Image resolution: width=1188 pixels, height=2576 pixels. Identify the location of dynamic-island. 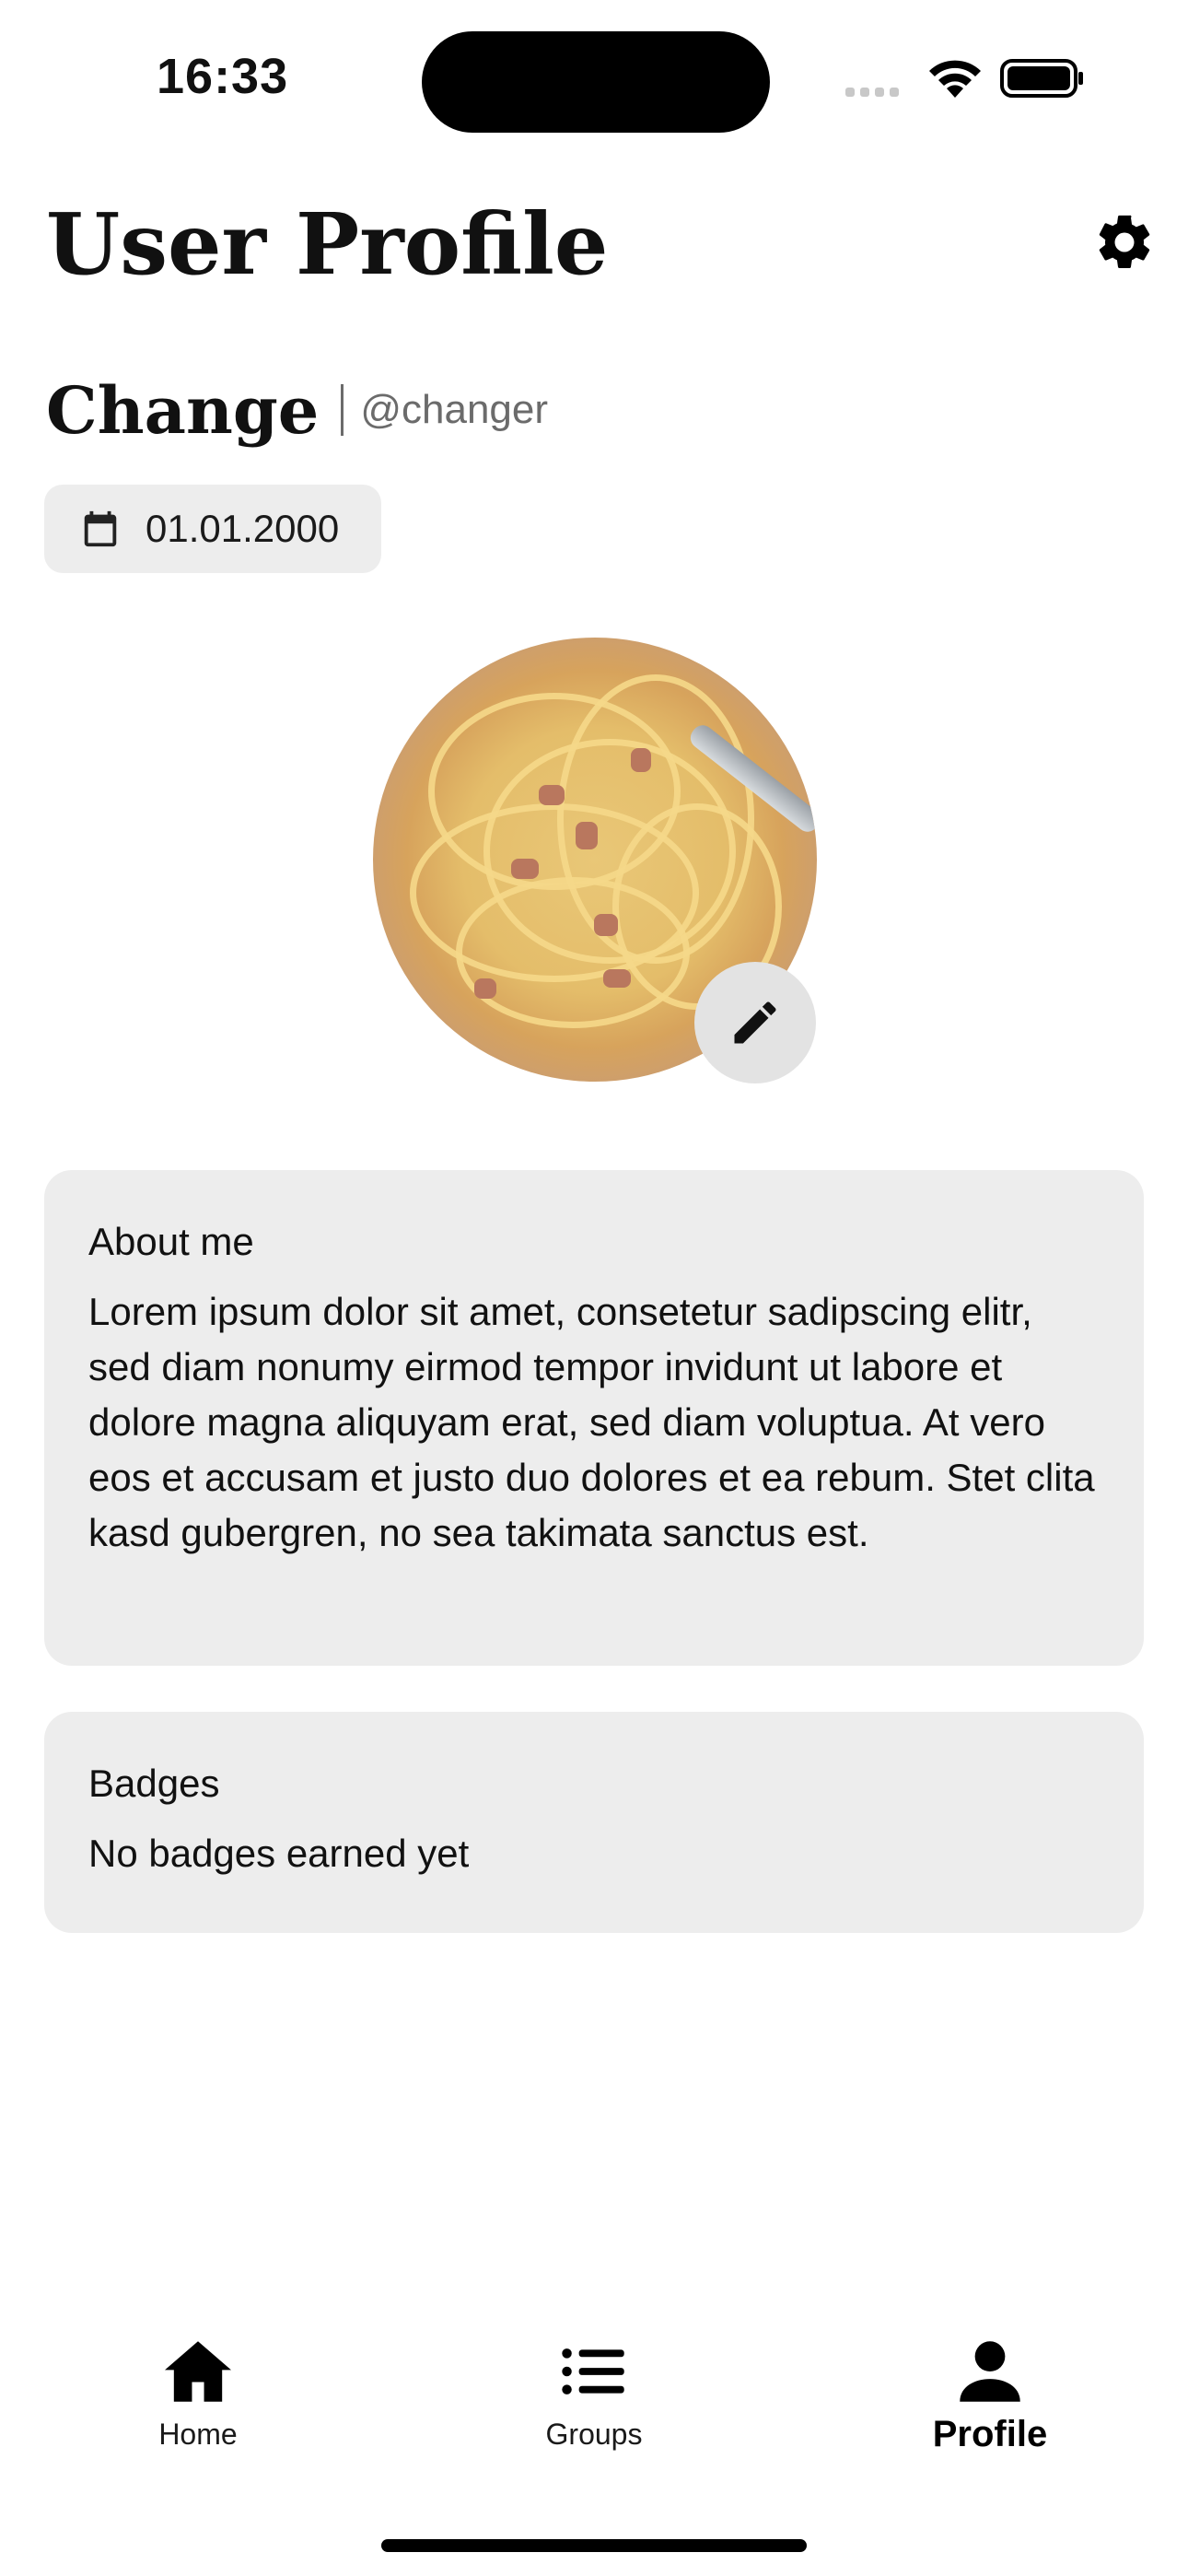
(596, 82).